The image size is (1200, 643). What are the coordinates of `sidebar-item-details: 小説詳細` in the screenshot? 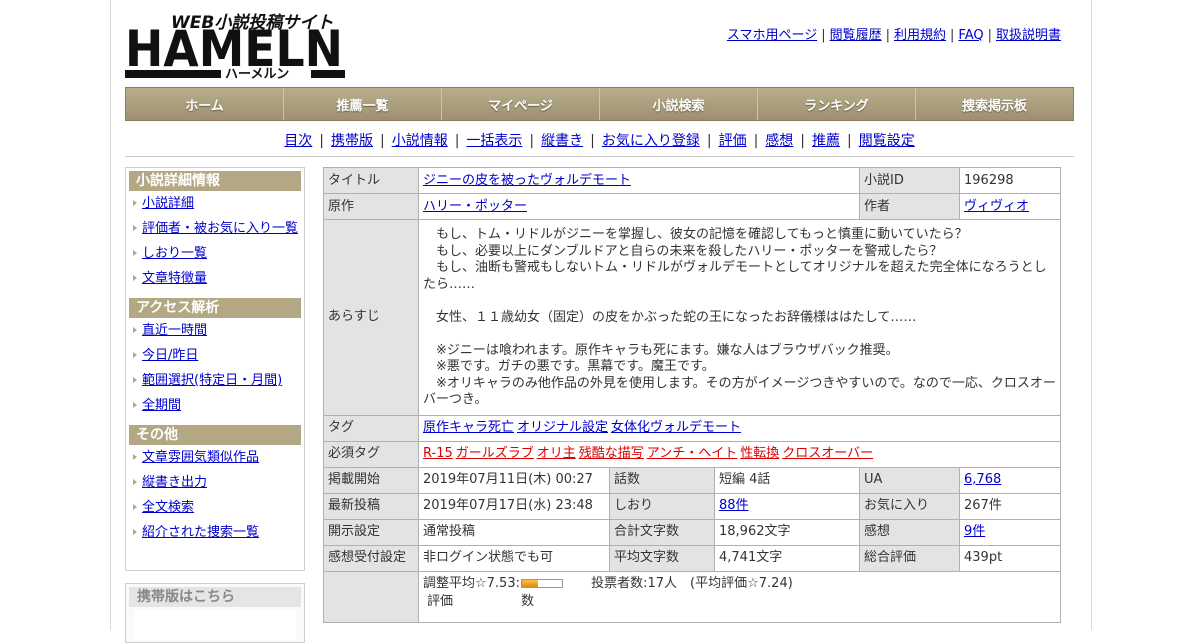 It's located at (215, 203).